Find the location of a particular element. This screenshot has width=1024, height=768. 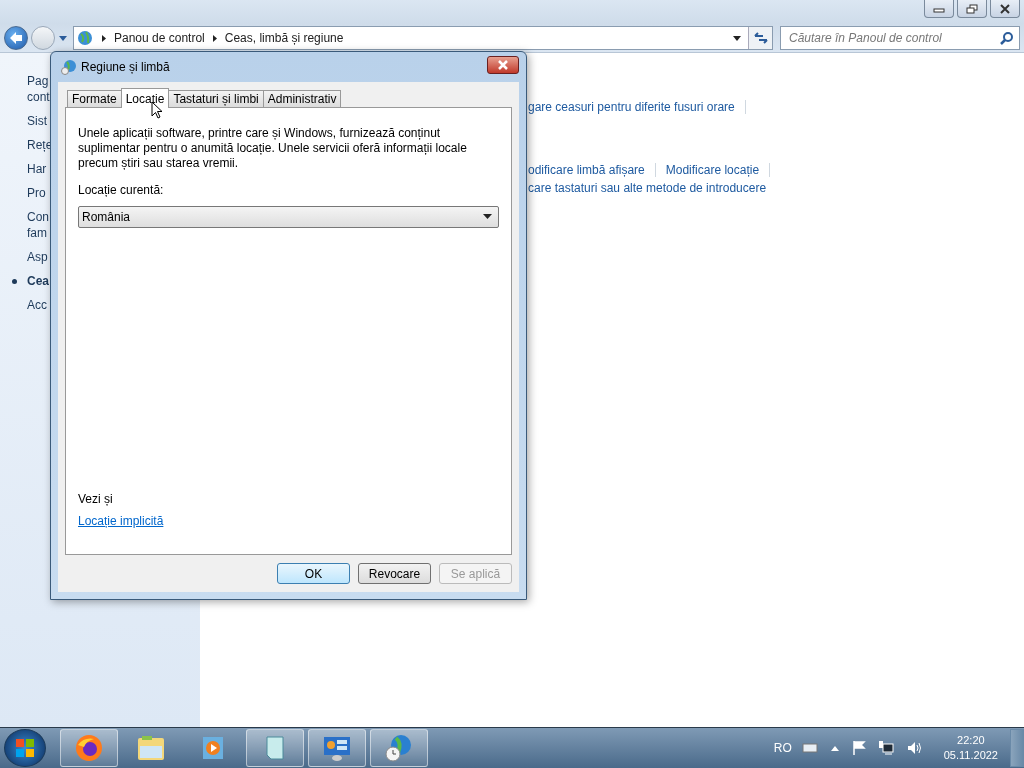

sidebar-link: Sist is located at coordinates (37, 121).